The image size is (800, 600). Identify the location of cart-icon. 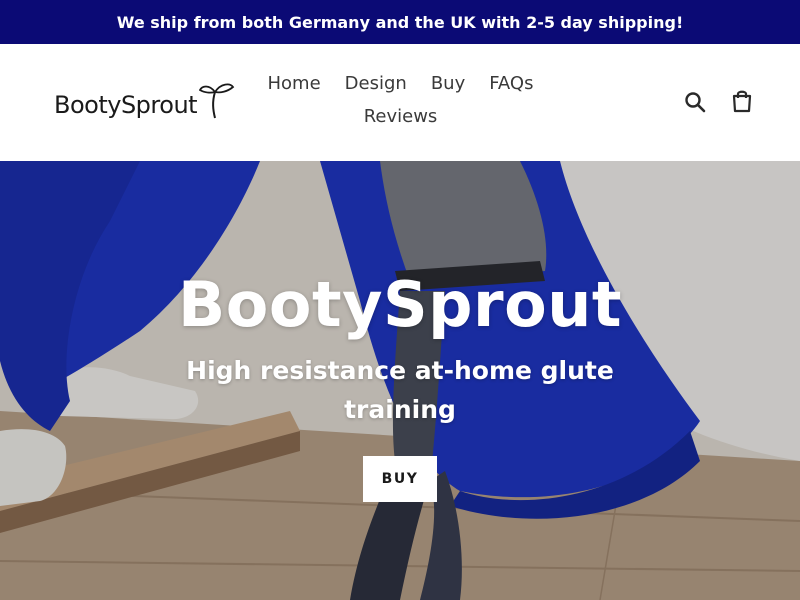
(742, 101).